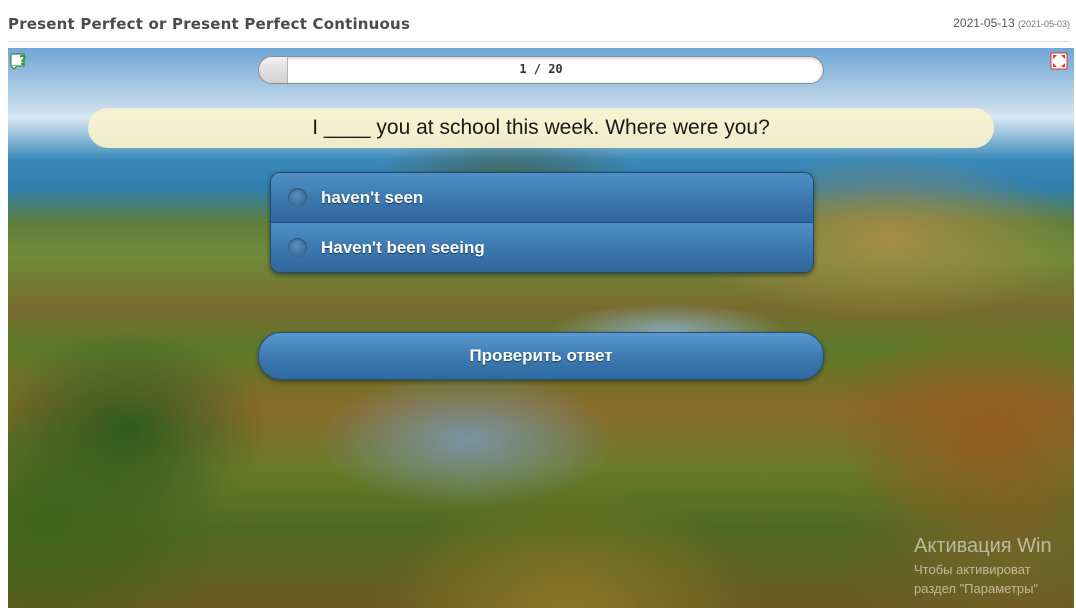  Describe the element at coordinates (1043, 24) in the screenshot. I see `date-sub: (2021-05-03)` at that location.